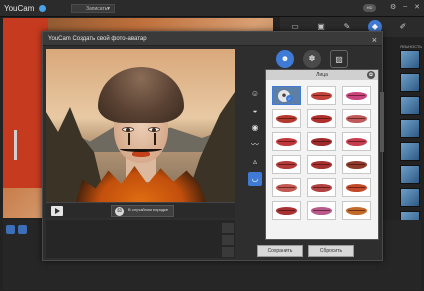 The height and width of the screenshot is (291, 424). Describe the element at coordinates (22, 229) in the screenshot. I see `video-icon` at that location.